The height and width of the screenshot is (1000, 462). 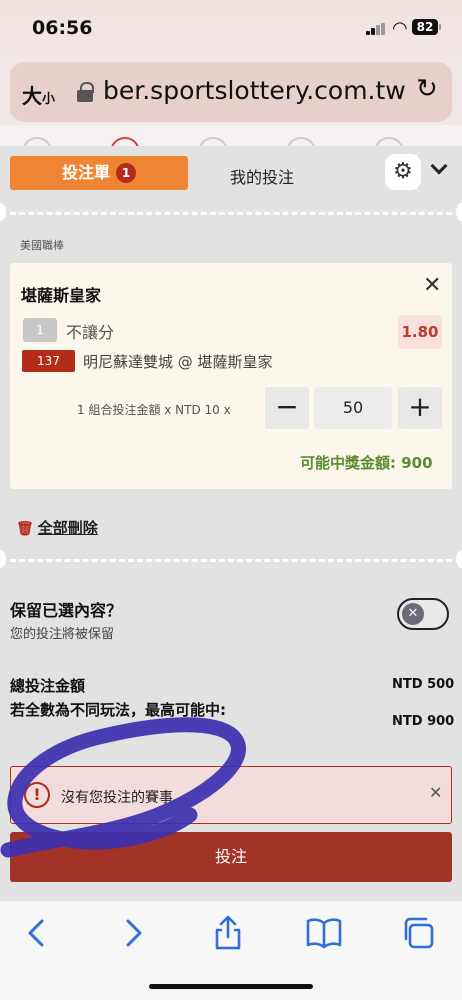 What do you see at coordinates (48, 686) in the screenshot?
I see `total-stake-label: 總投注金額` at bounding box center [48, 686].